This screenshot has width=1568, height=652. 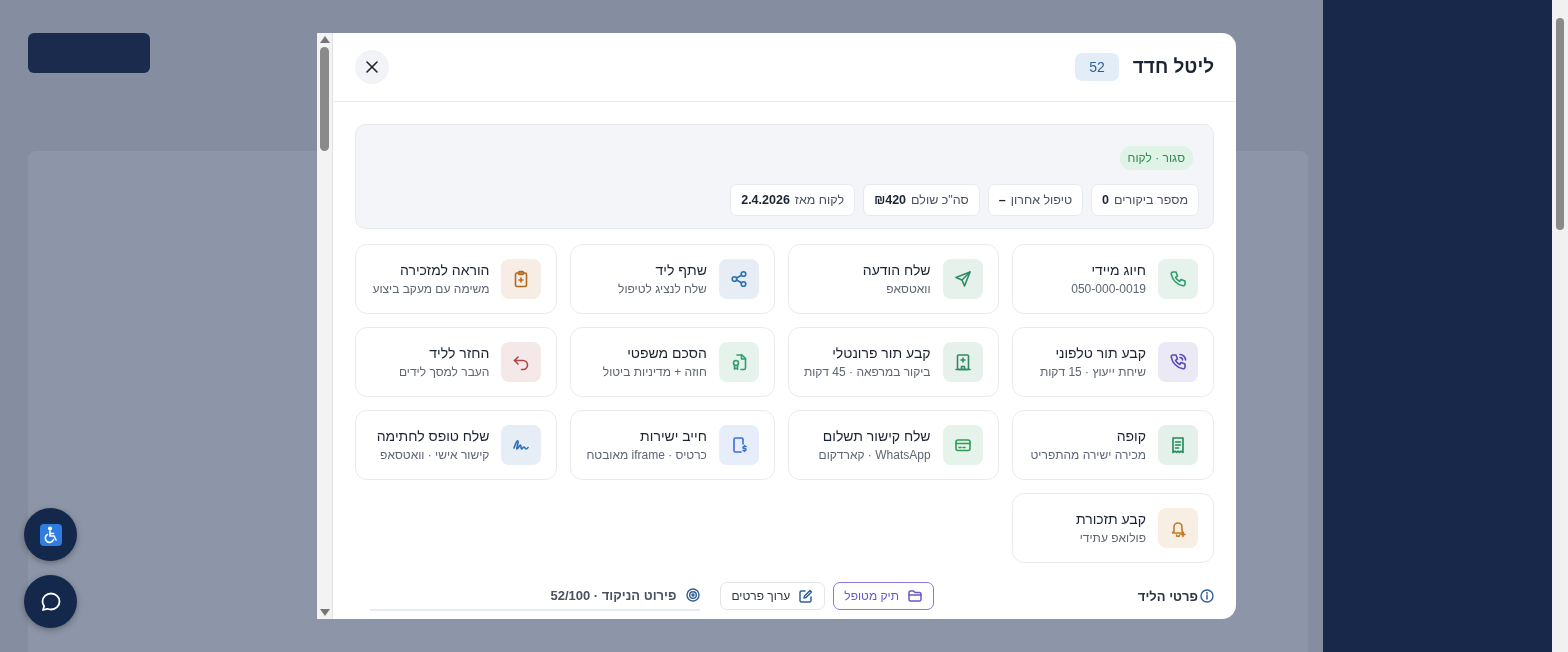 What do you see at coordinates (890, 200) in the screenshot?
I see `stat-value: ₪420` at bounding box center [890, 200].